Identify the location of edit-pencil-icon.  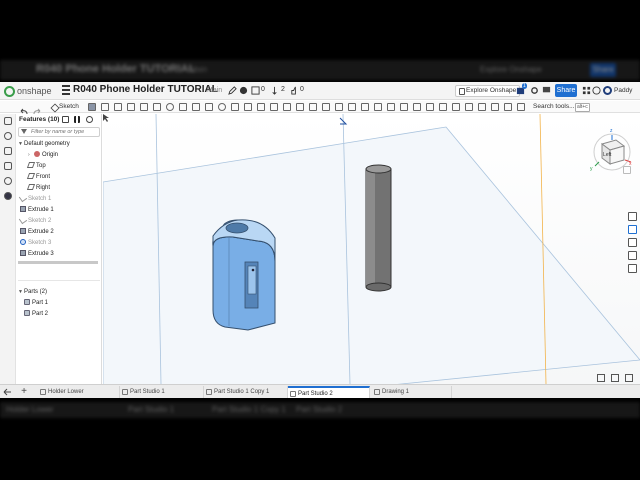
(232, 90).